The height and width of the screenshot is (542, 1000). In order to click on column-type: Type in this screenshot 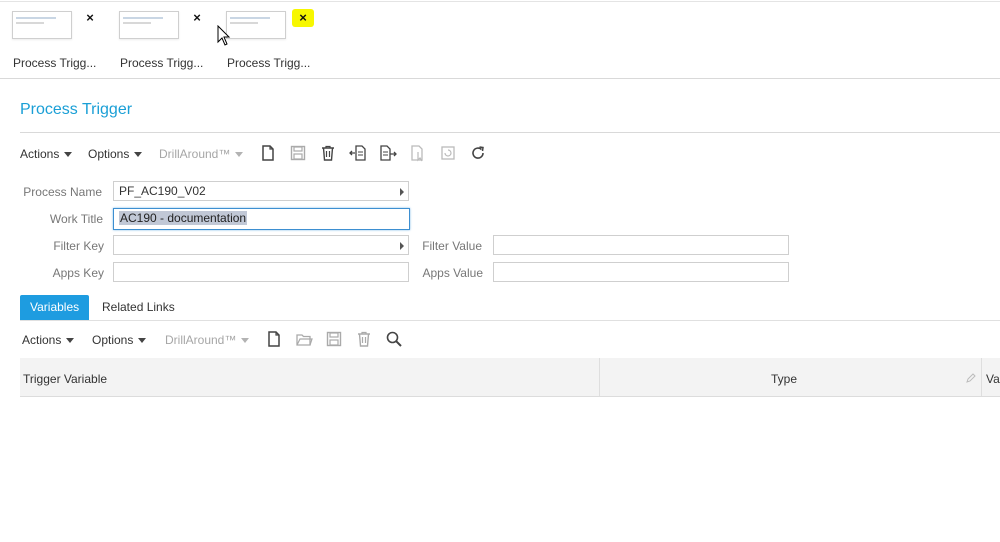, I will do `click(784, 377)`.